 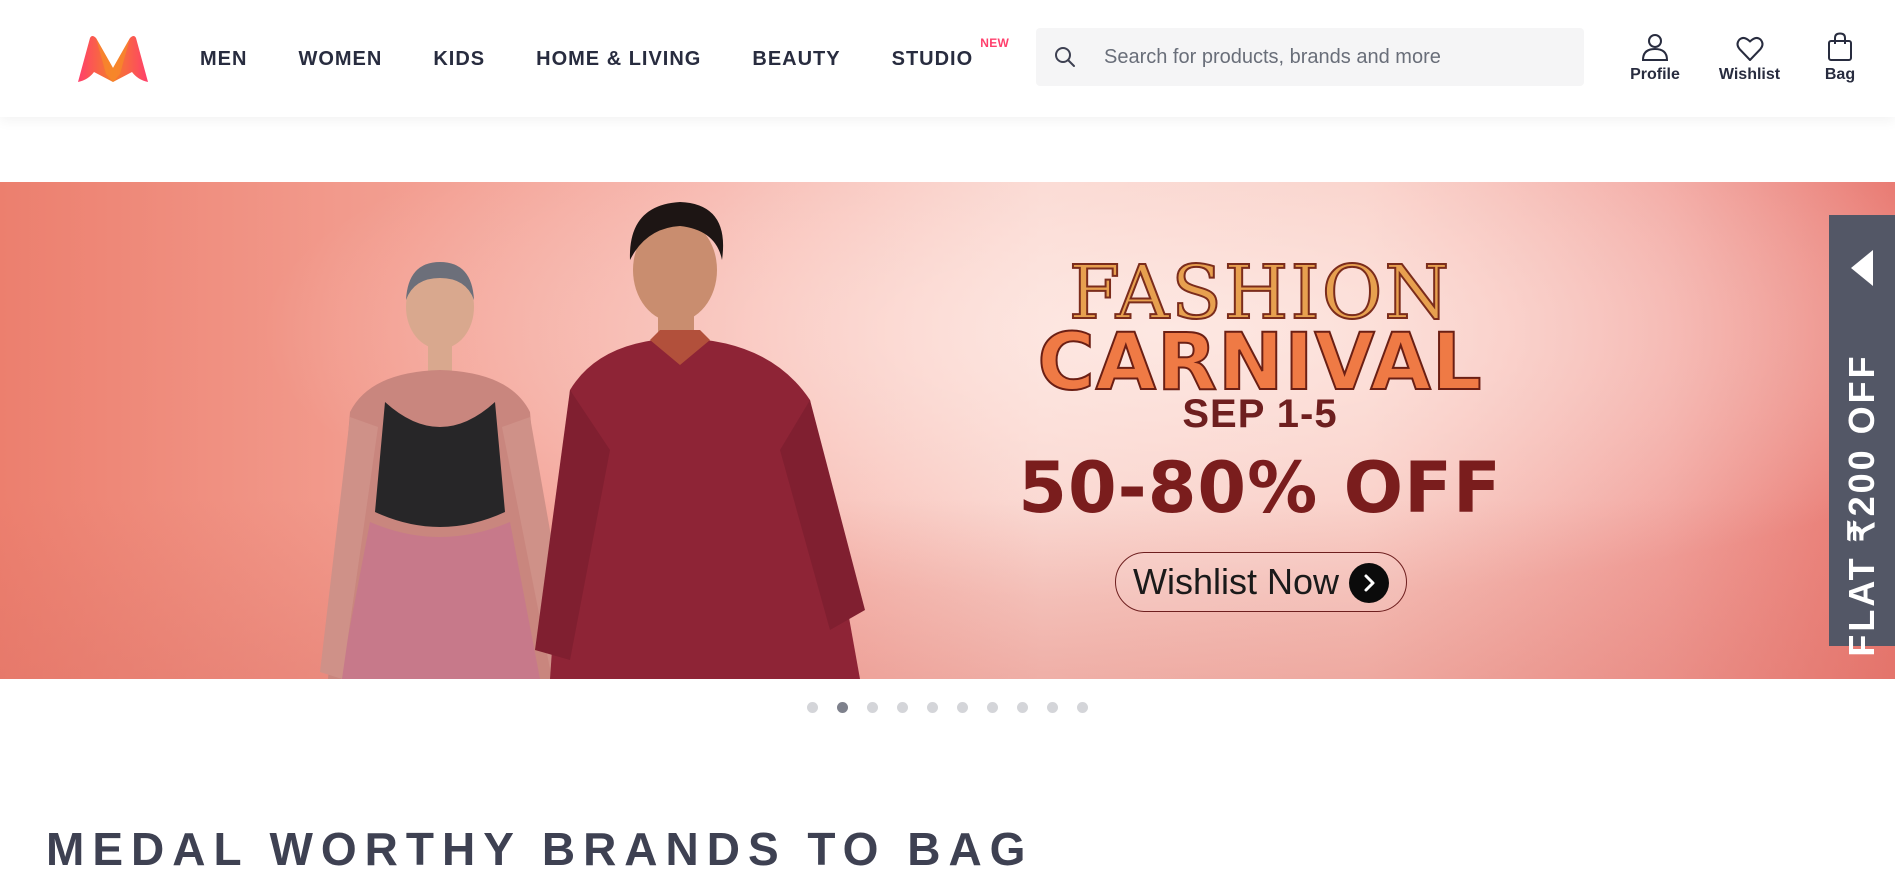 I want to click on banner-offer-text: 50-80% OFF, so click(x=1260, y=488).